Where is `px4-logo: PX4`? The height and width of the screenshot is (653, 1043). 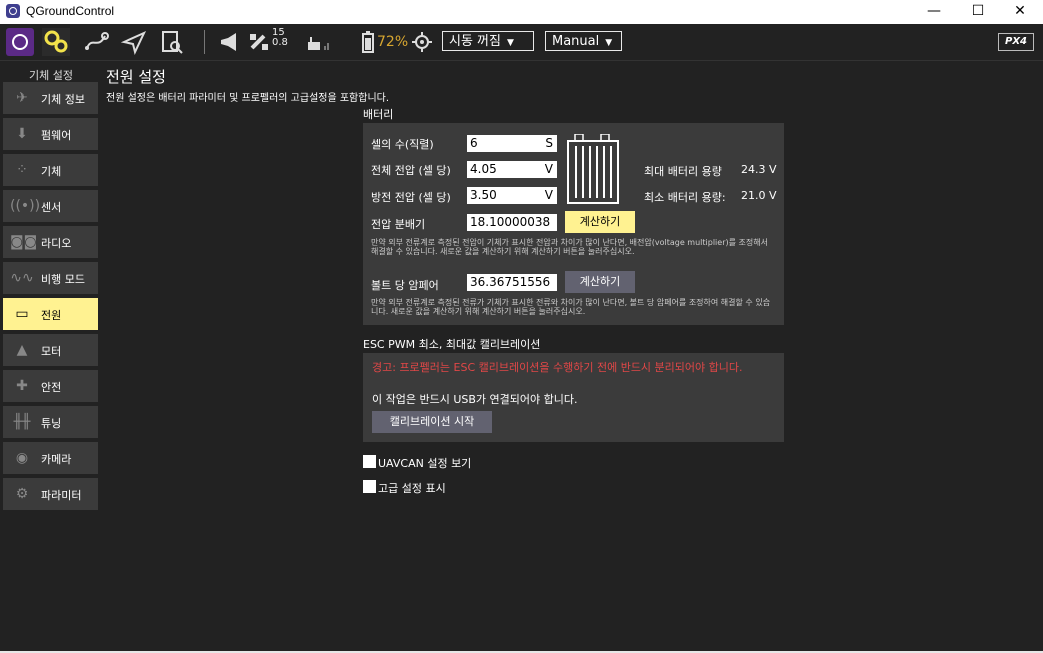 px4-logo: PX4 is located at coordinates (1016, 42).